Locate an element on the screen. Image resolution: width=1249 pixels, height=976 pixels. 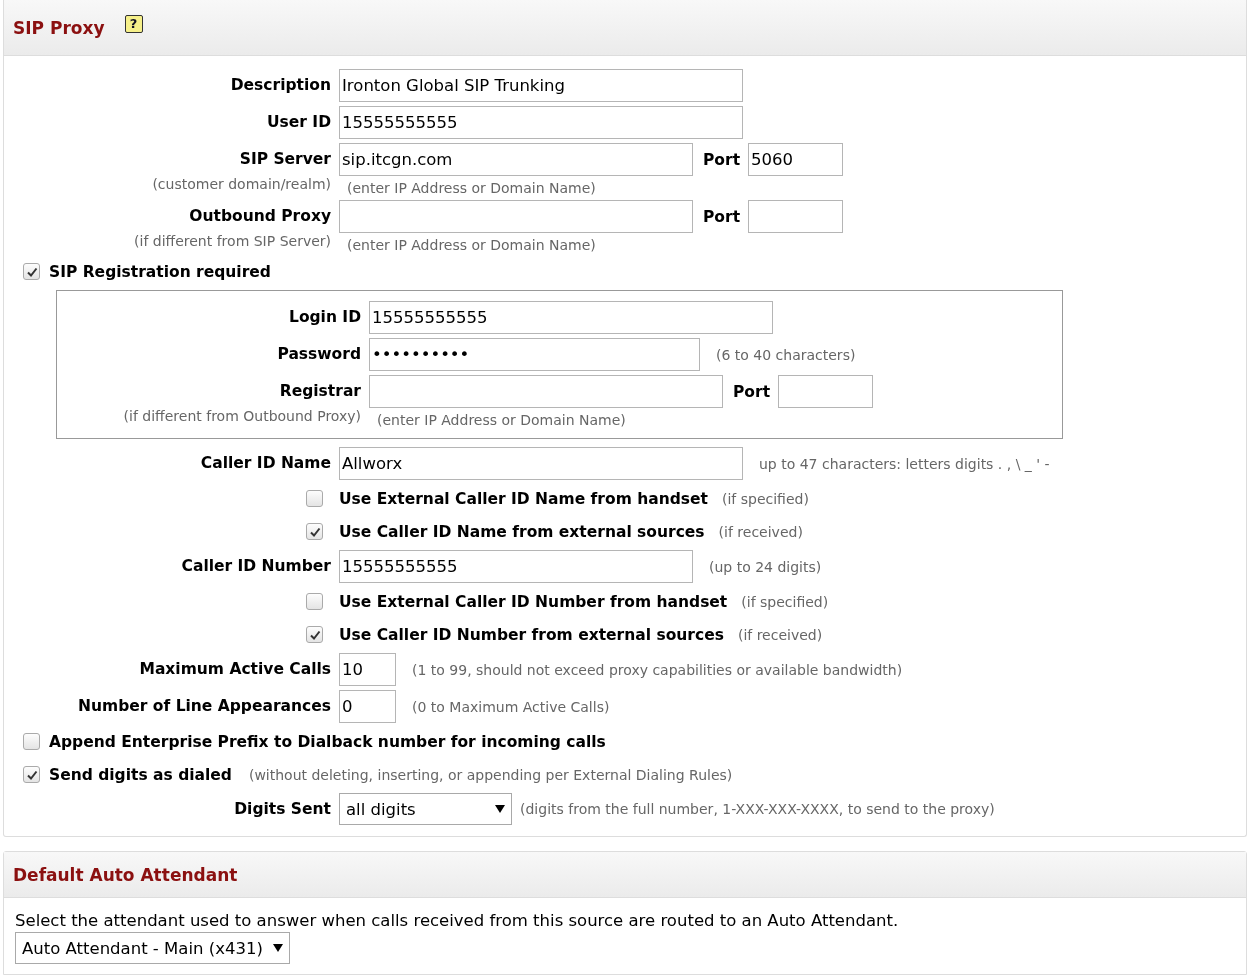
field-note: (6 to 40 characters) is located at coordinates (786, 354).